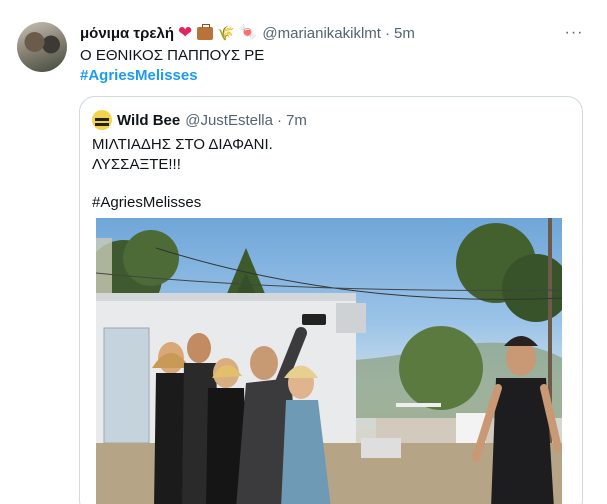 The image size is (607, 504). What do you see at coordinates (296, 120) in the screenshot?
I see `quoted-timestamp: 7m` at bounding box center [296, 120].